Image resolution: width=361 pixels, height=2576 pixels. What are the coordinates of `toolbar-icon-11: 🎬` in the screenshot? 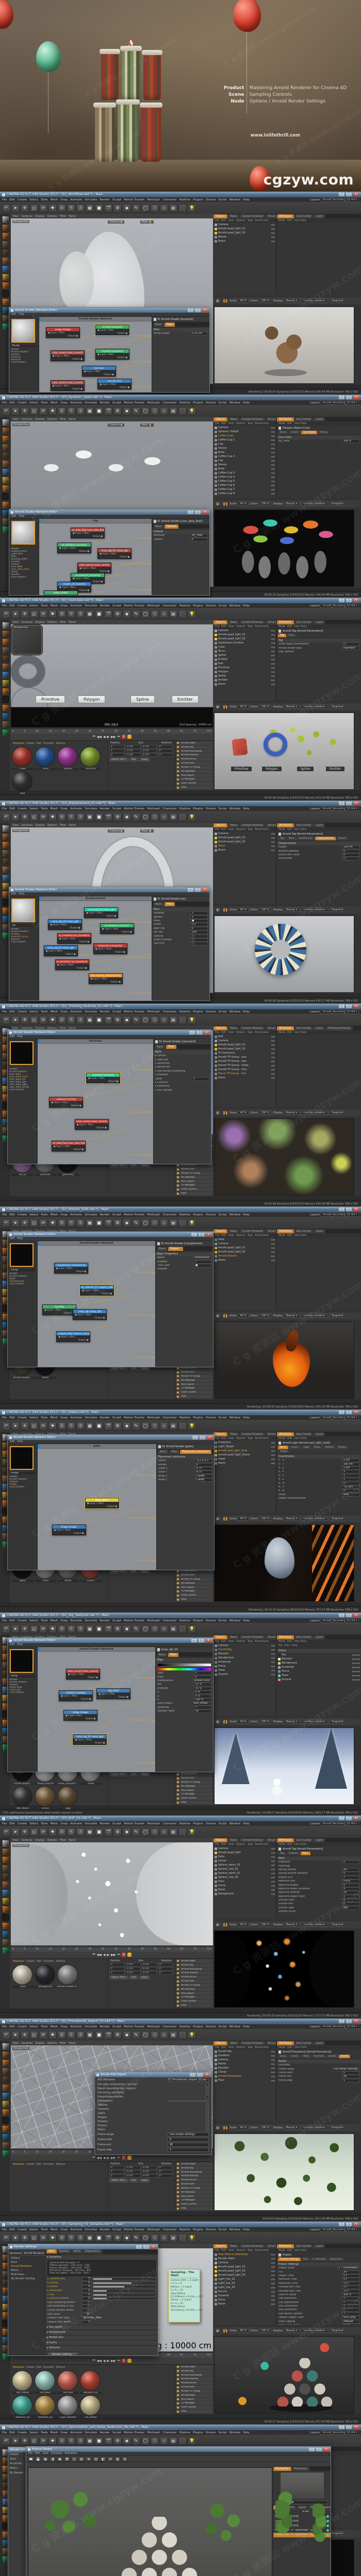 It's located at (108, 816).